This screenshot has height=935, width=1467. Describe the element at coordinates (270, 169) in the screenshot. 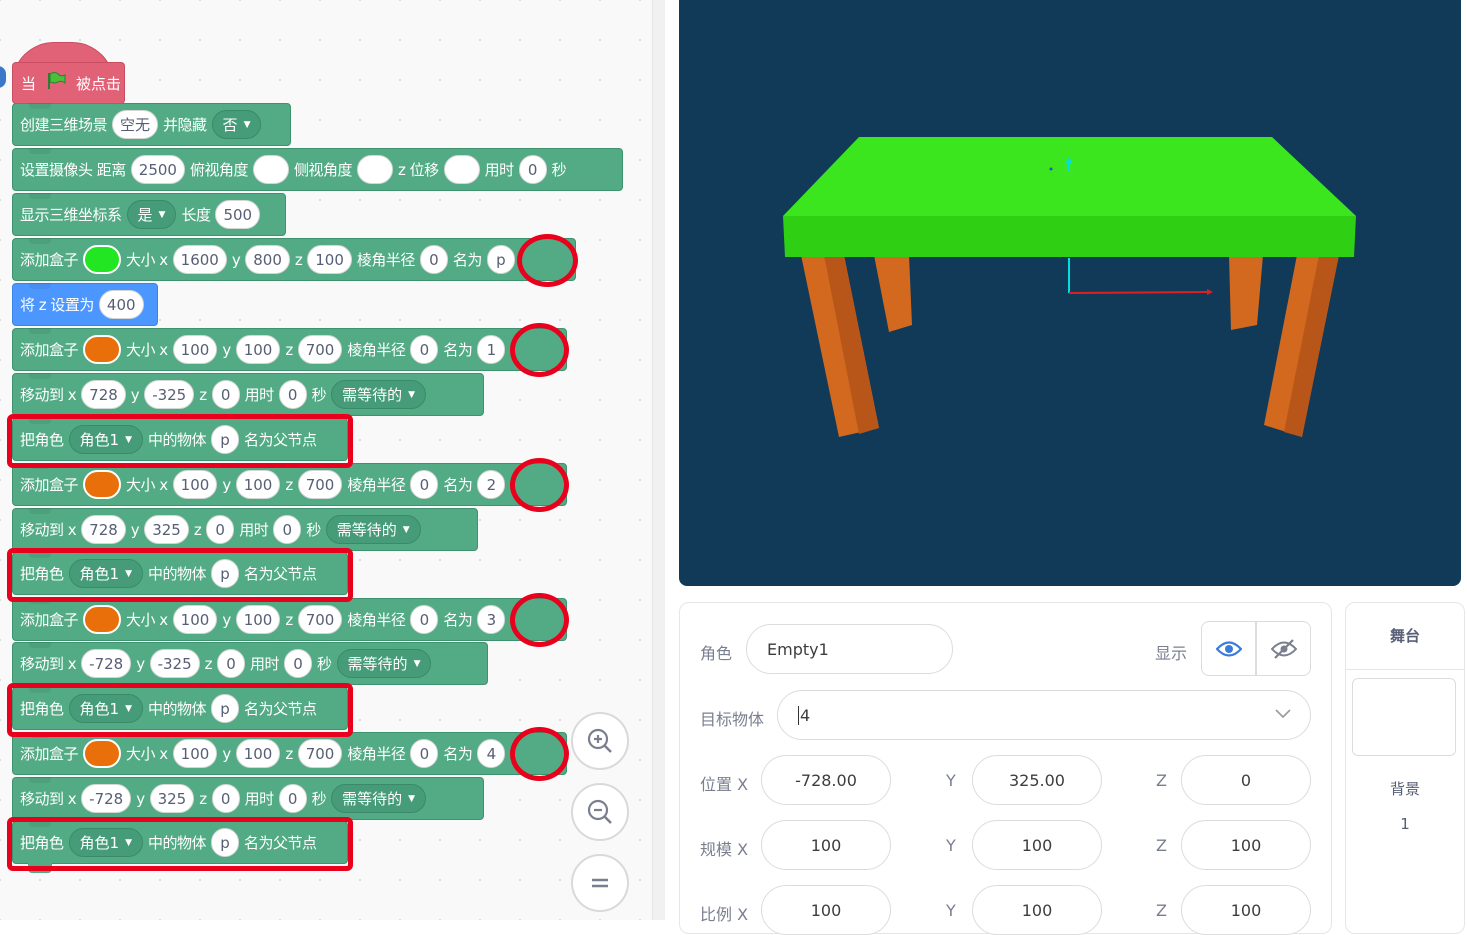

I see `pitch-input` at that location.